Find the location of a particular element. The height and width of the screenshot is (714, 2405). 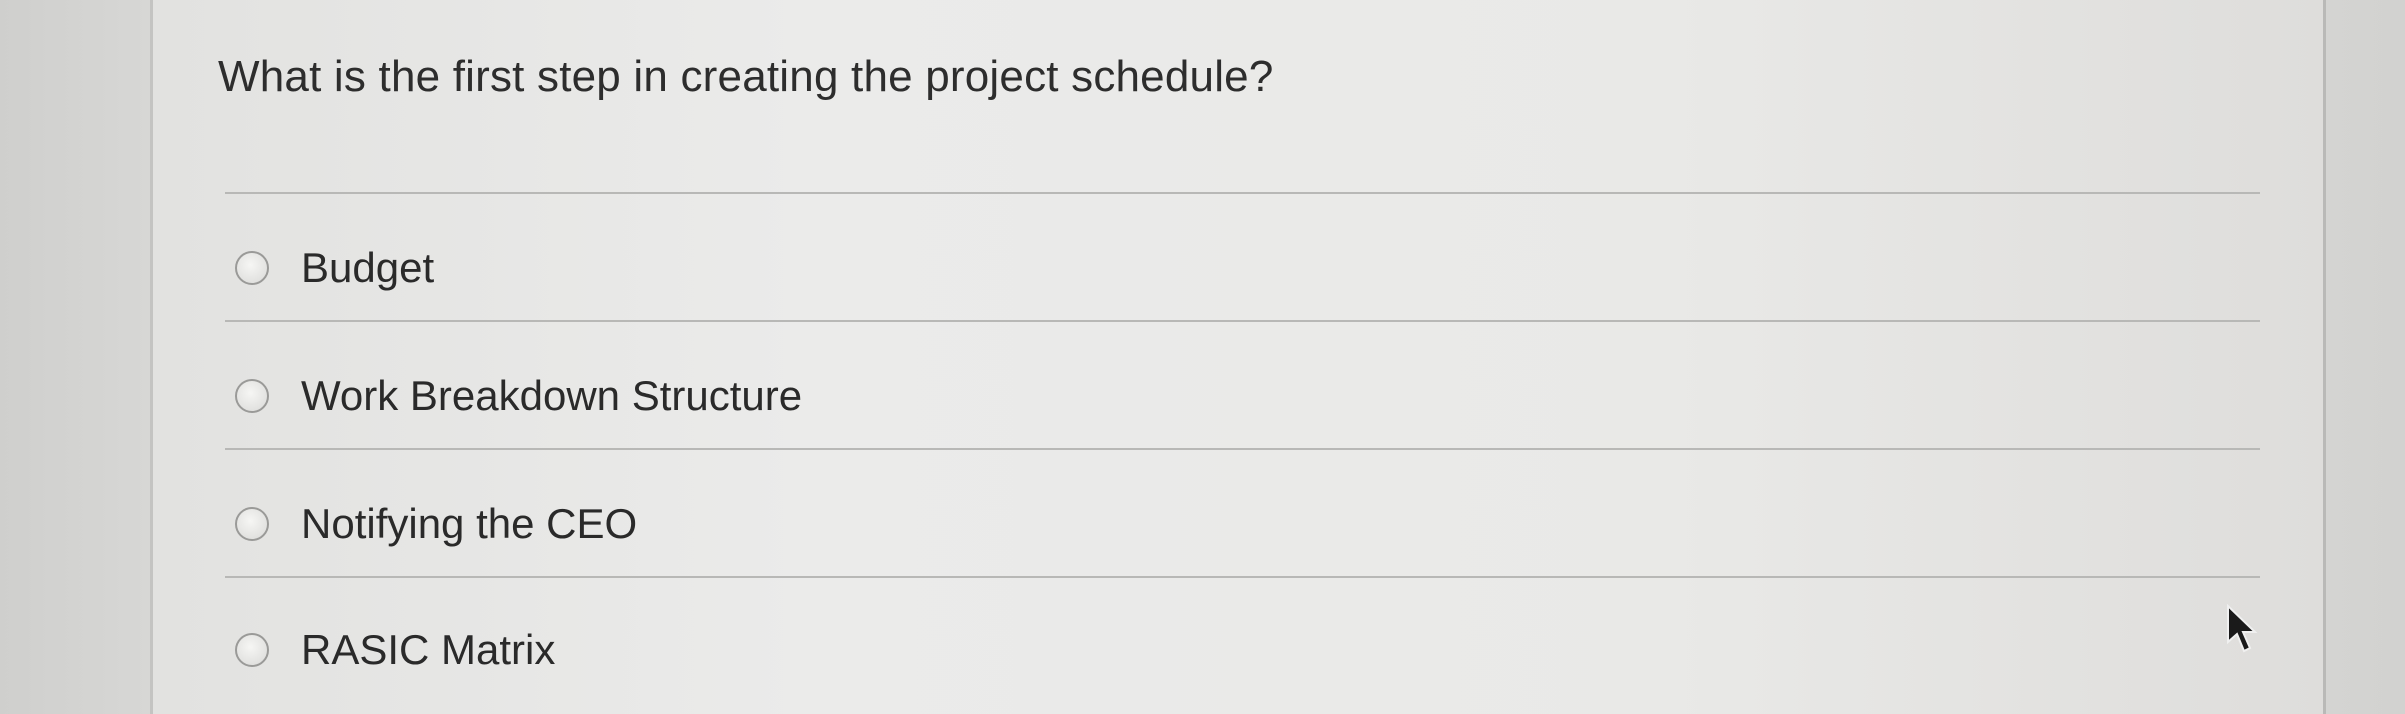

answer-option-rasic-matrix: RASIC Matrix is located at coordinates (395, 650).